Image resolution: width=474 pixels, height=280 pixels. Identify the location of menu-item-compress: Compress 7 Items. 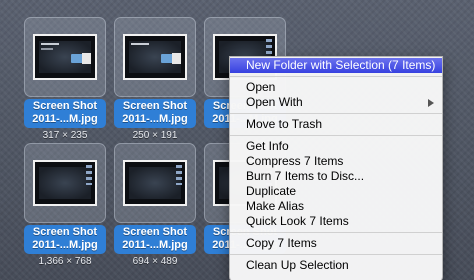
(336, 161).